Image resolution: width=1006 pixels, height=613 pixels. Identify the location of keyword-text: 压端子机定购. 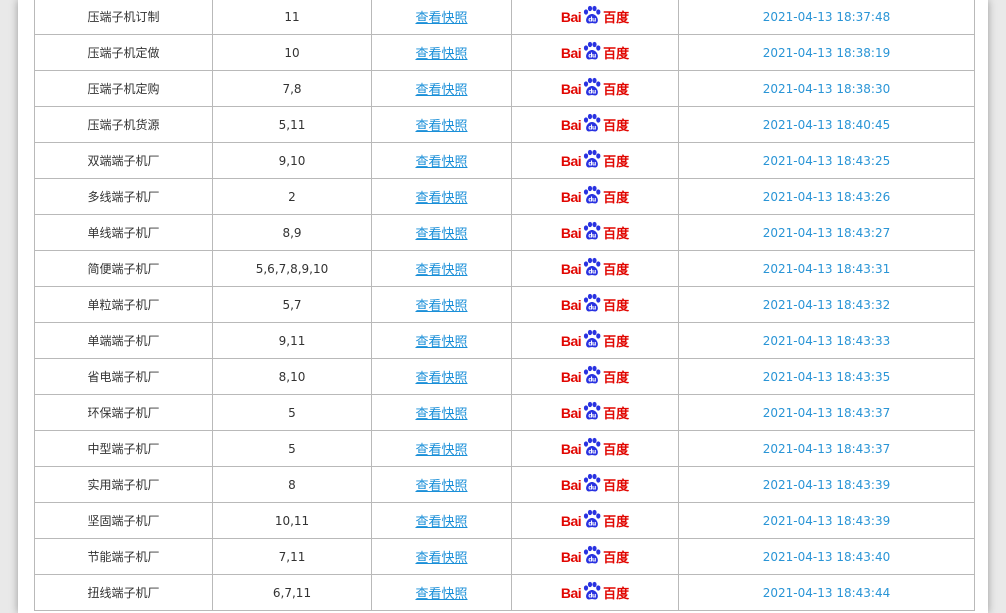
(123, 89).